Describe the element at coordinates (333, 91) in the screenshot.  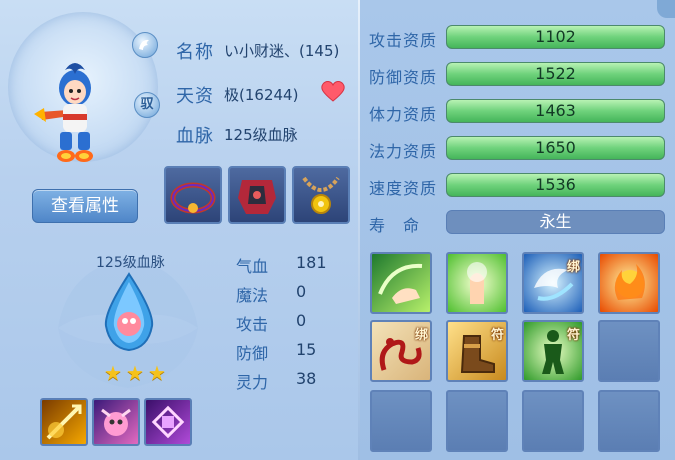
I see `favorite-heart-icon` at that location.